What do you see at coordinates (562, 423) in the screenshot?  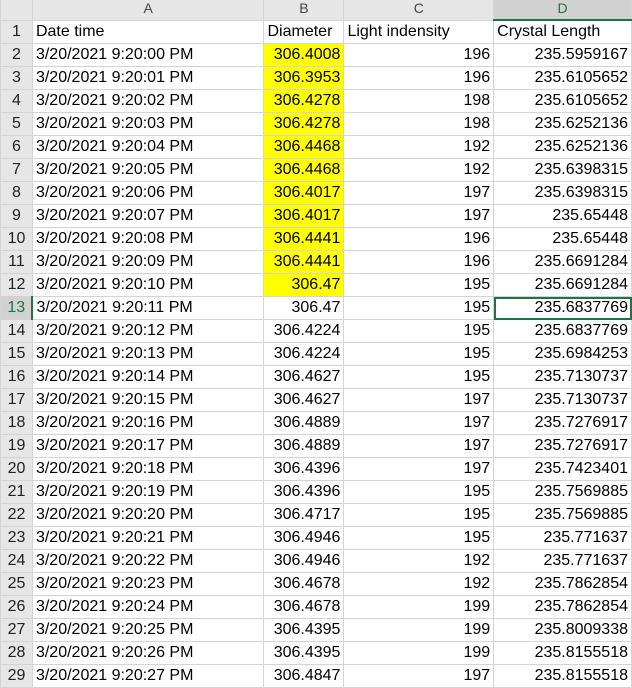 I see `crystal-length-cell: 235.7276917` at bounding box center [562, 423].